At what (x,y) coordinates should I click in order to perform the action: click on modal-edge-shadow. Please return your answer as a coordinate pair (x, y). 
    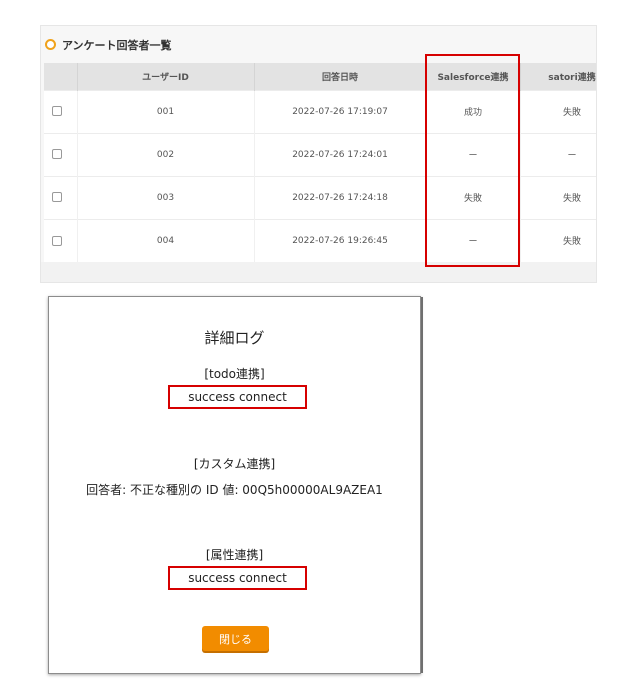
    Looking at the image, I should click on (422, 485).